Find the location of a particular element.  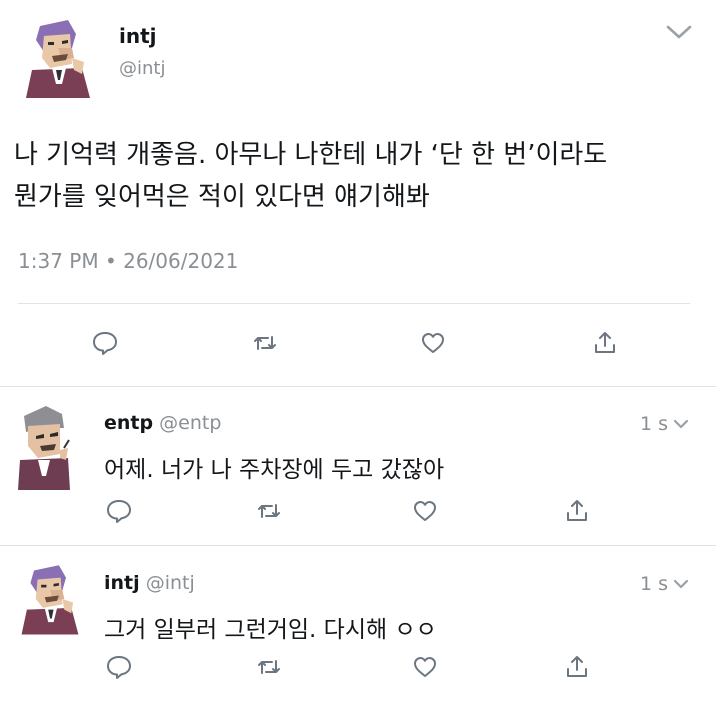

main-tweet-text-line2: 뭔가를 잊어먹은 적이 있다면 얘기해봐 is located at coordinates (222, 197).